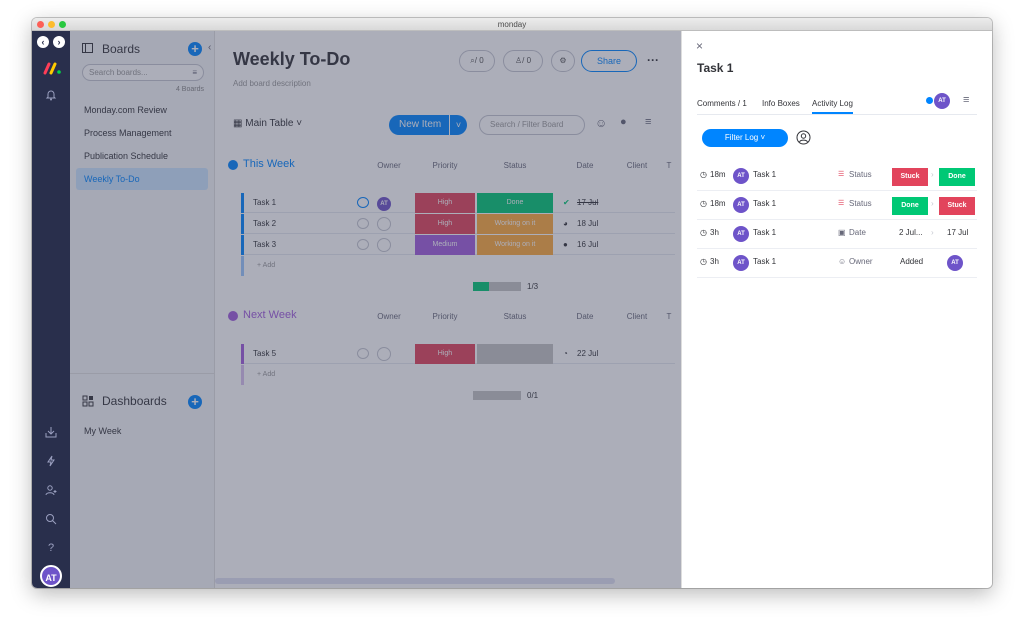 Image resolution: width=1024 pixels, height=634 pixels. What do you see at coordinates (745, 138) in the screenshot?
I see `filter-log-button: Filter Log ˅` at bounding box center [745, 138].